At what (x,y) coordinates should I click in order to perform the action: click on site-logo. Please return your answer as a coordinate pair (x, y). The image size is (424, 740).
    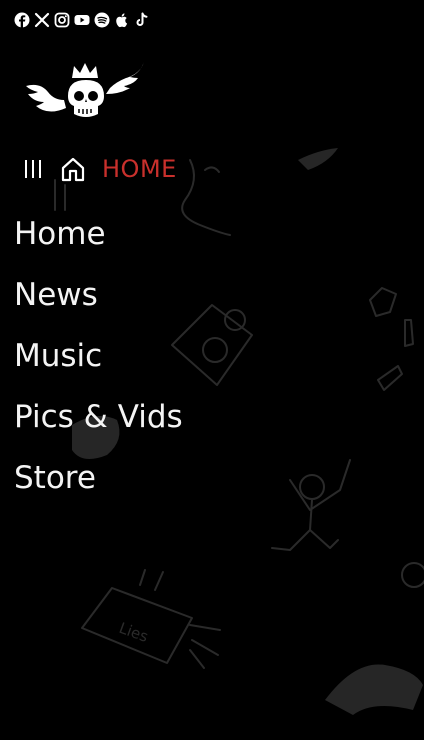
    Looking at the image, I should click on (87, 90).